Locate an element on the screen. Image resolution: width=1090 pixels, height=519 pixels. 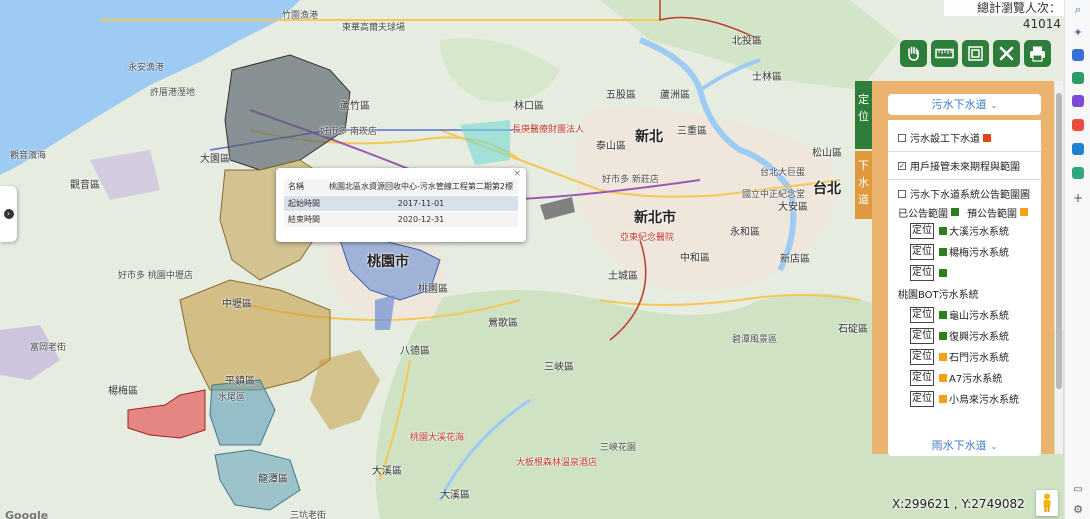
add-icon: + is located at coordinates (1078, 198).